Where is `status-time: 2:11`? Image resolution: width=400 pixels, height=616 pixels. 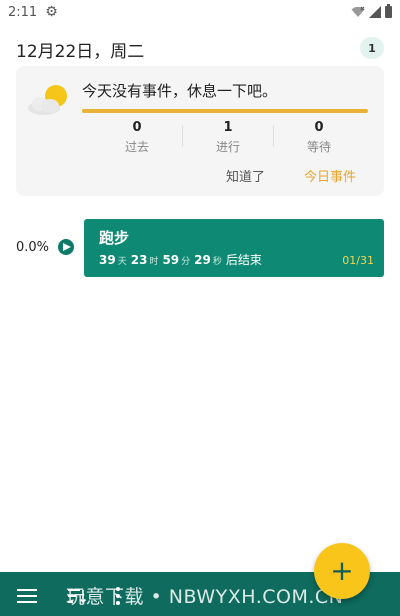
status-time: 2:11 is located at coordinates (23, 12).